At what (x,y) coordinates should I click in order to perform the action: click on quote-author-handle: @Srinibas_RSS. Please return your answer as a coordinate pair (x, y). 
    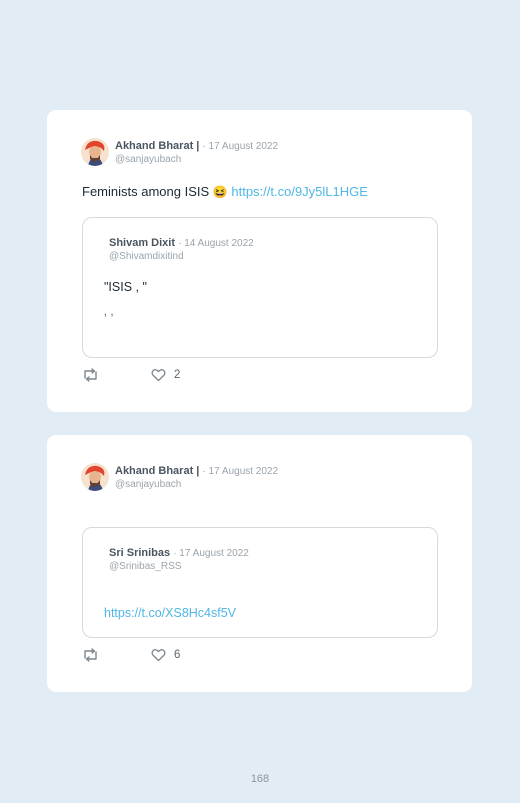
    Looking at the image, I should click on (179, 567).